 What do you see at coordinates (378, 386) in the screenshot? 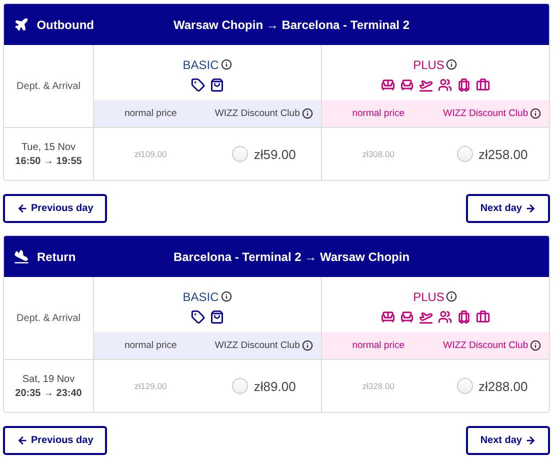
I see `normal-price: zł328.00` at bounding box center [378, 386].